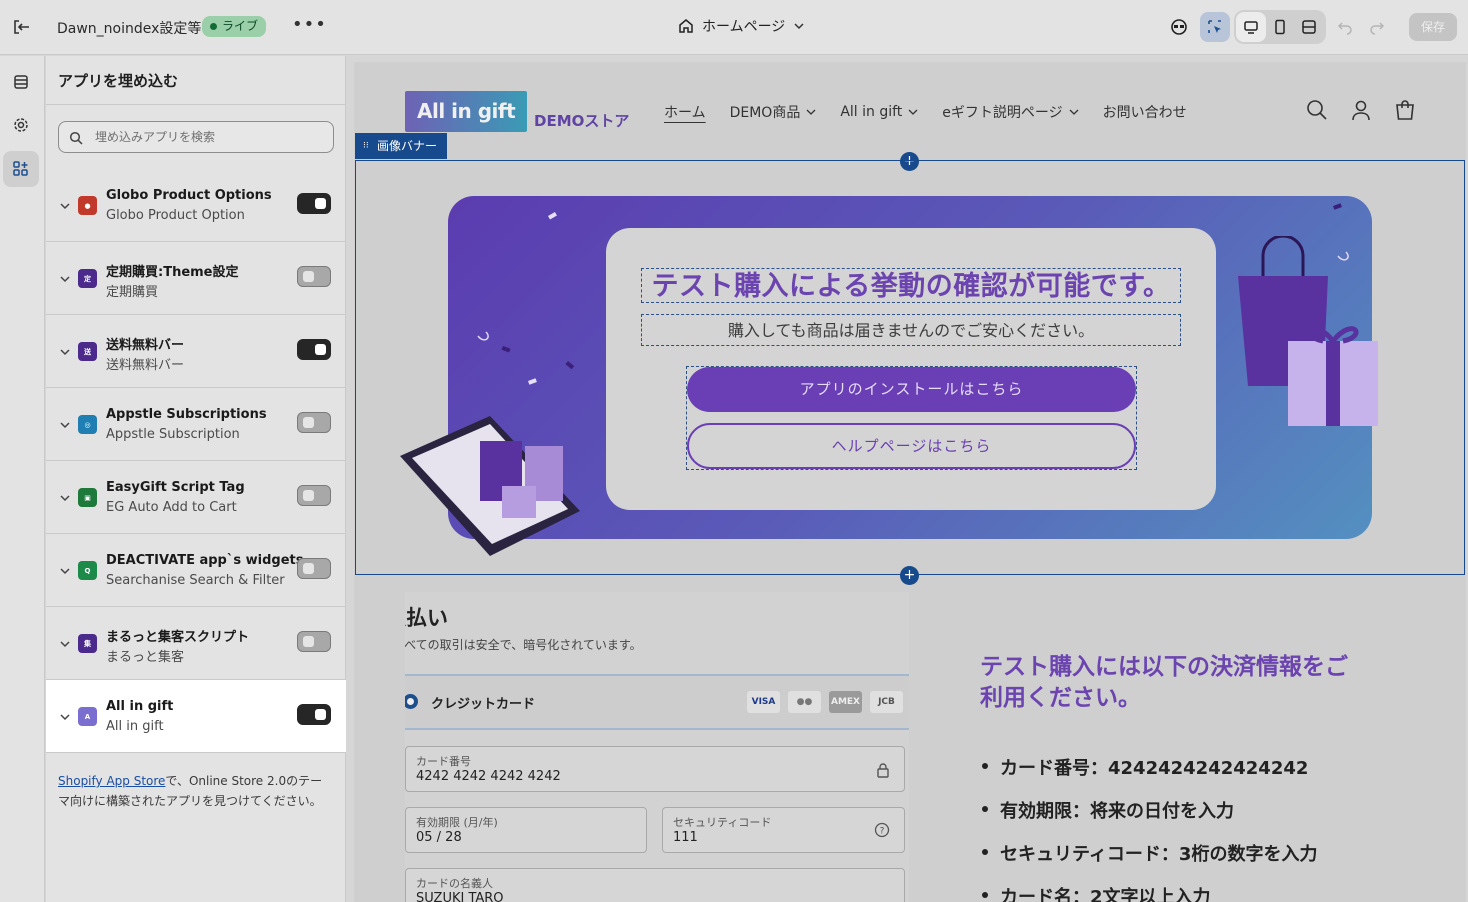 This screenshot has height=902, width=1468. I want to click on radio-selected-icon, so click(411, 701).